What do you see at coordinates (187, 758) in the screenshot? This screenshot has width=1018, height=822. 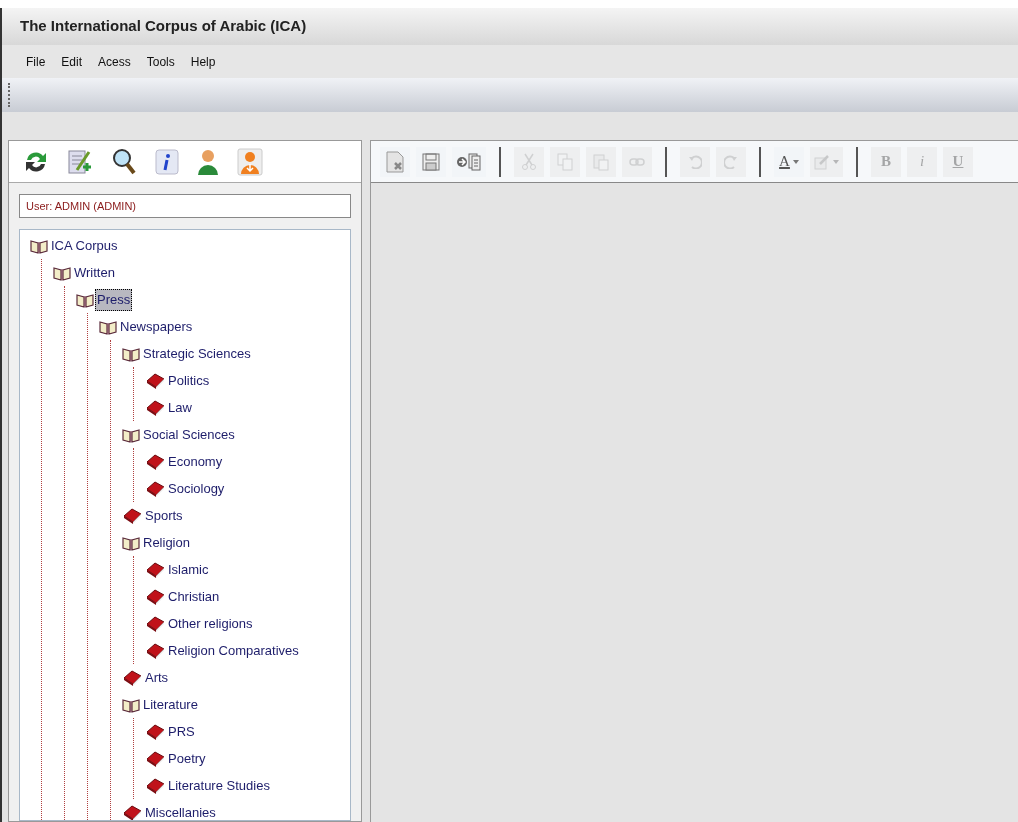 I see `tree-item: Poetry` at bounding box center [187, 758].